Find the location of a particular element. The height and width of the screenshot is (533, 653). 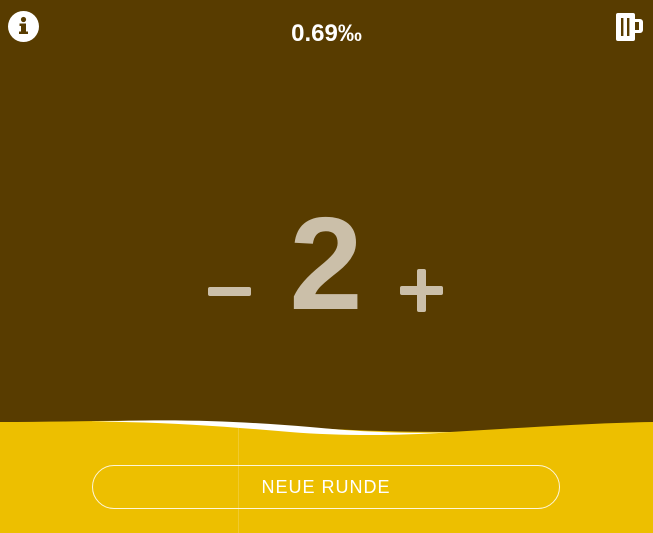

decrease-button is located at coordinates (230, 291).